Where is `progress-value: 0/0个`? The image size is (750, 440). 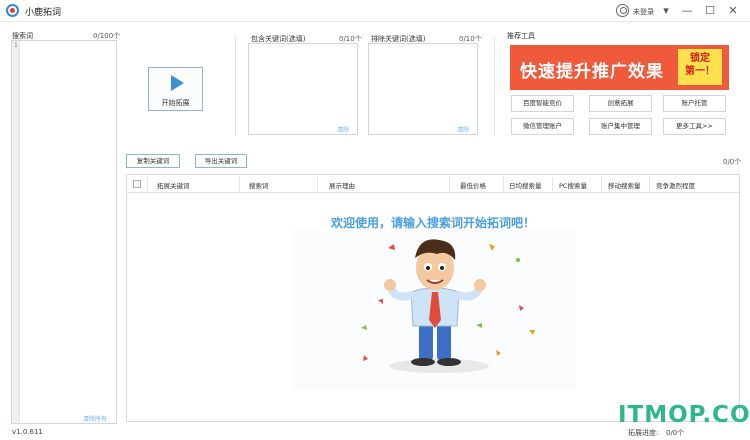 progress-value: 0/0个 is located at coordinates (675, 433).